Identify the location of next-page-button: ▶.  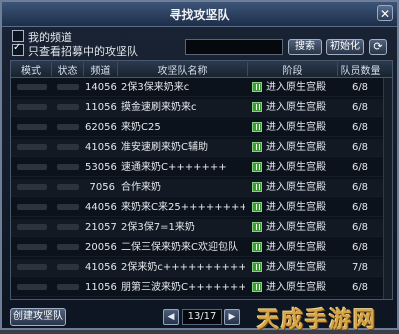
(232, 317).